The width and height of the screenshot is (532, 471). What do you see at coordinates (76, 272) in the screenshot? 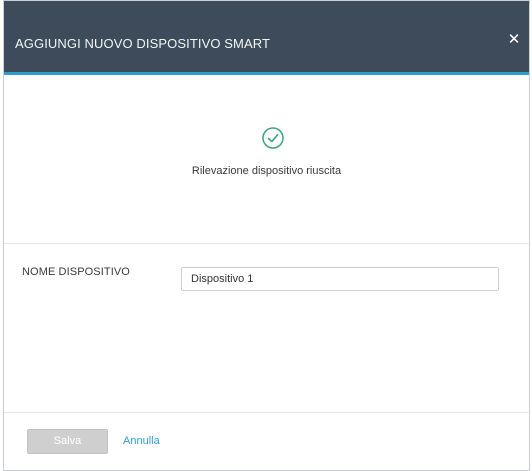
I see `device-name-label: NOME DISPOSITIVO` at bounding box center [76, 272].